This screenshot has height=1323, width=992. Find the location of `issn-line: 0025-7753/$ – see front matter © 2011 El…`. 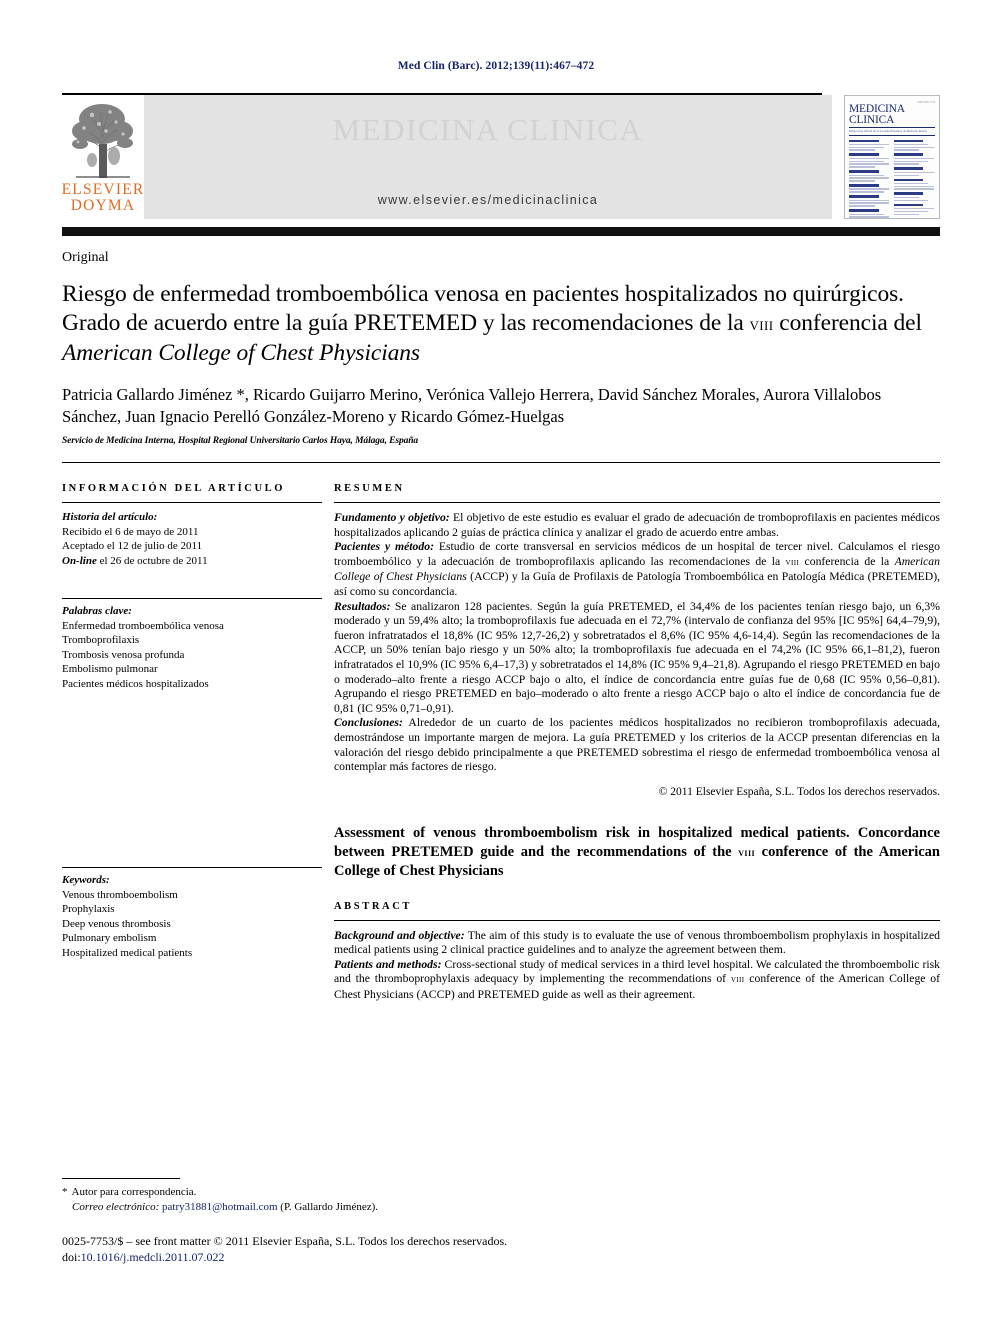

issn-line: 0025-7753/$ – see front matter © 2011 El… is located at coordinates (285, 1241).